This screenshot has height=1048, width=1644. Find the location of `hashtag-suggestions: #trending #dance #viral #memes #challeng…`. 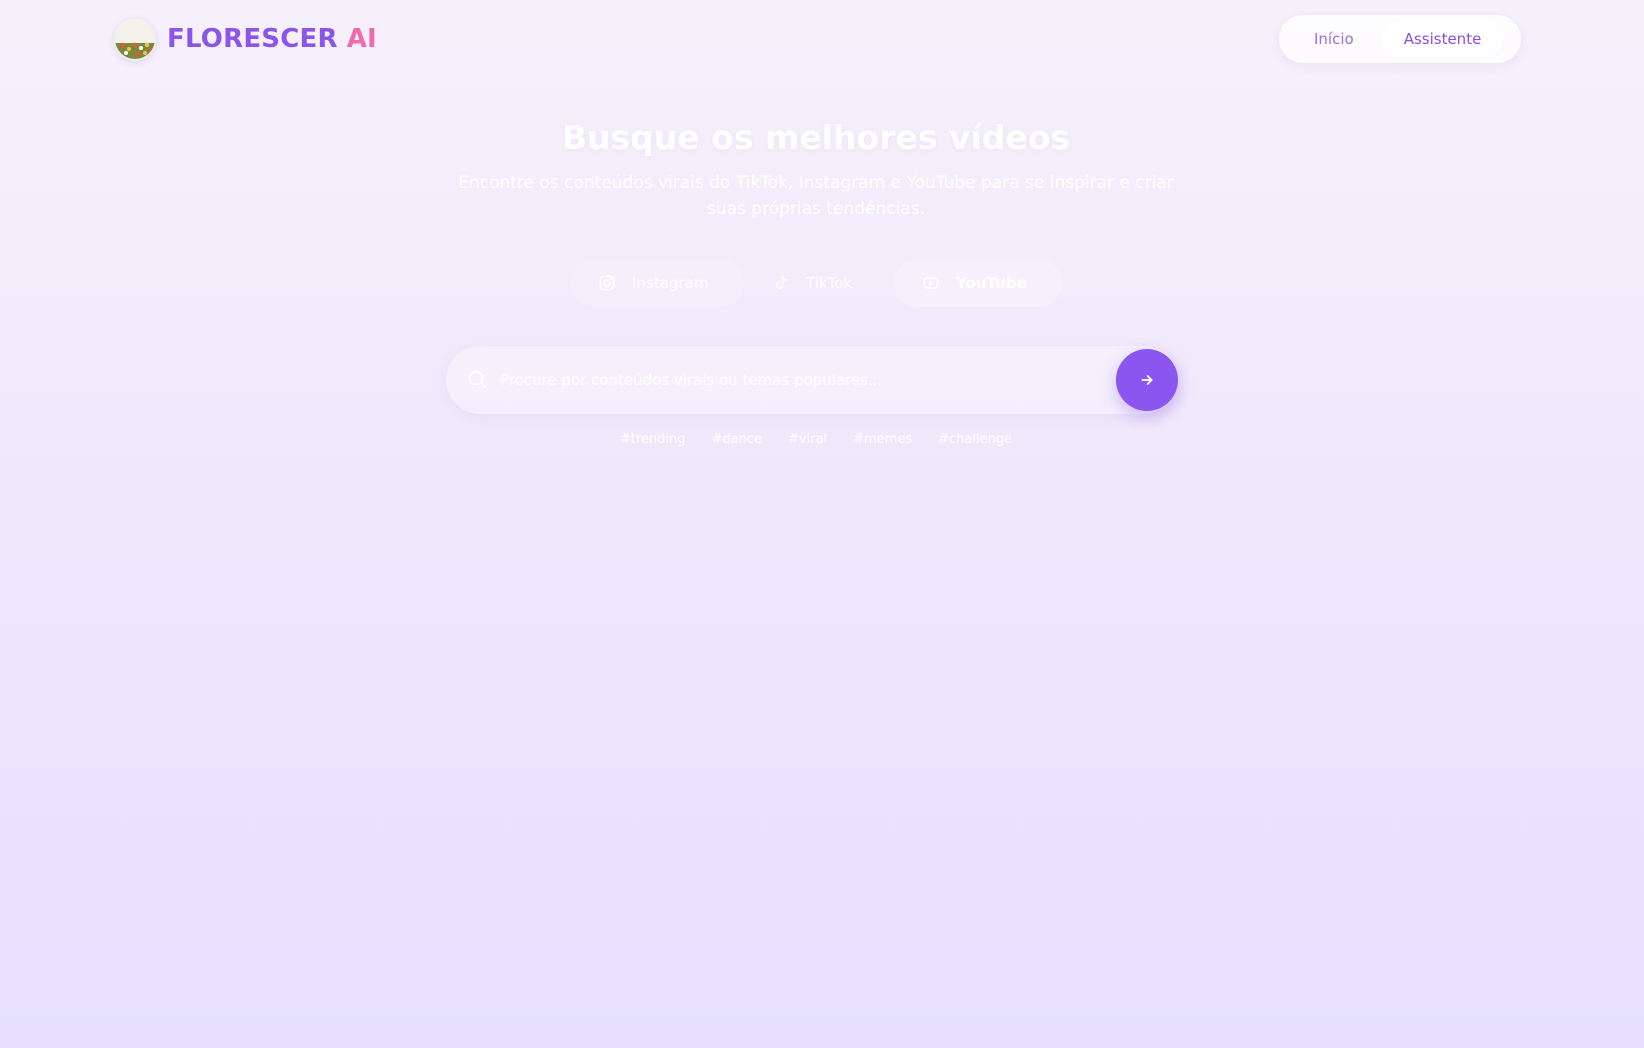

hashtag-suggestions: #trending #dance #viral #memes #challeng… is located at coordinates (816, 439).